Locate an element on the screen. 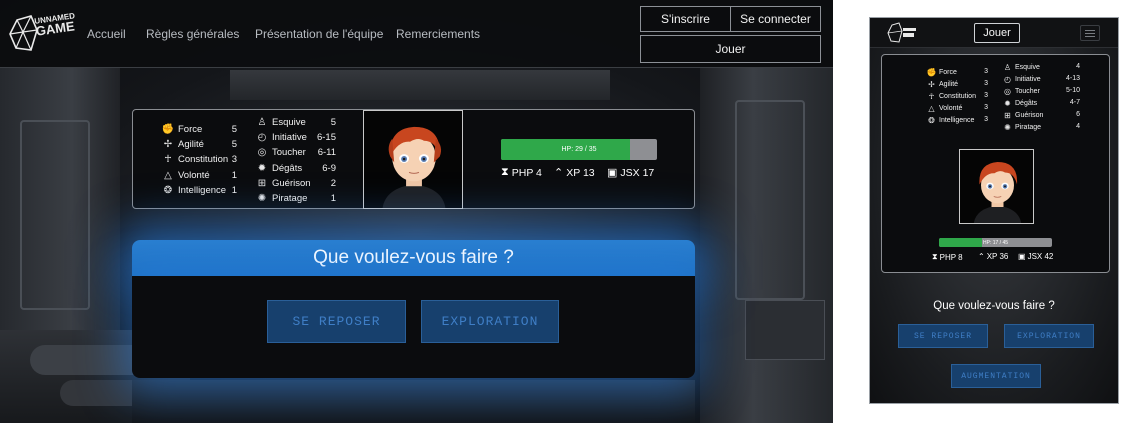 The image size is (1123, 423). explosion-icon: ✹ is located at coordinates (1007, 103).